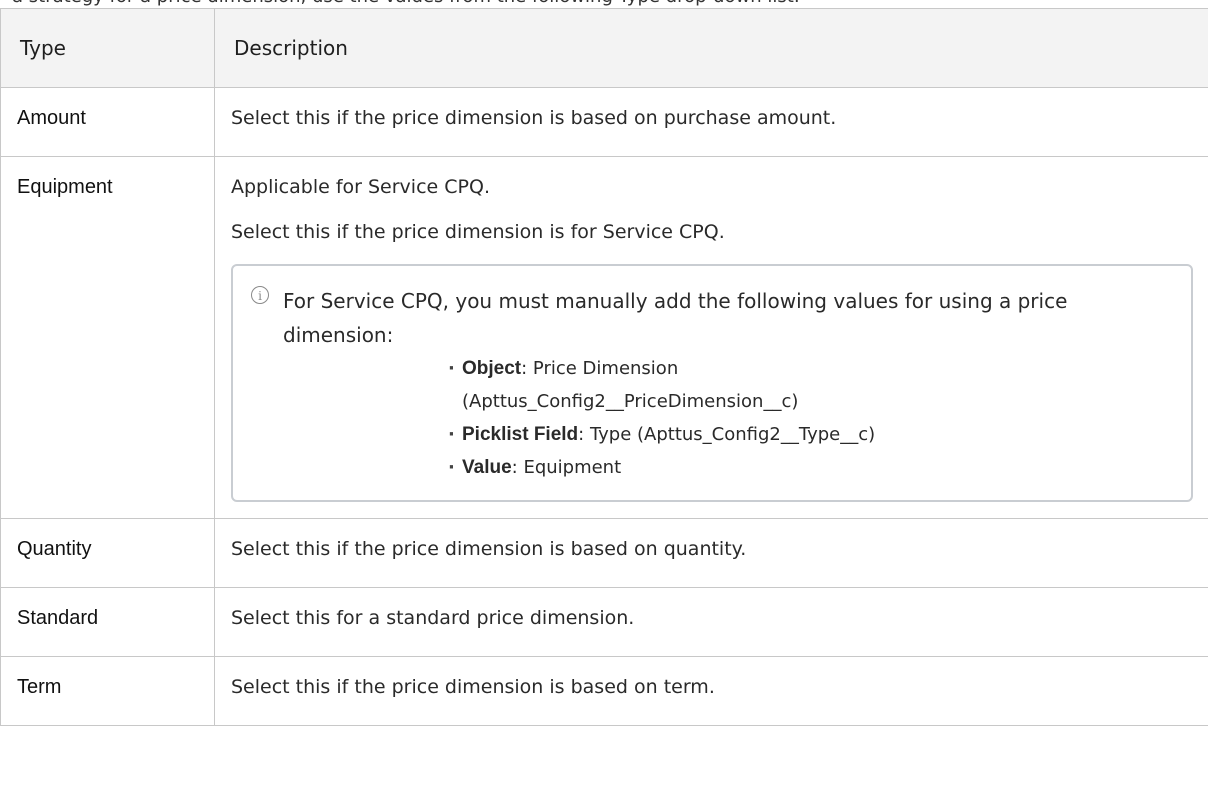 This screenshot has width=1208, height=794. Describe the element at coordinates (711, 48) in the screenshot. I see `column-header-description: Description` at that location.